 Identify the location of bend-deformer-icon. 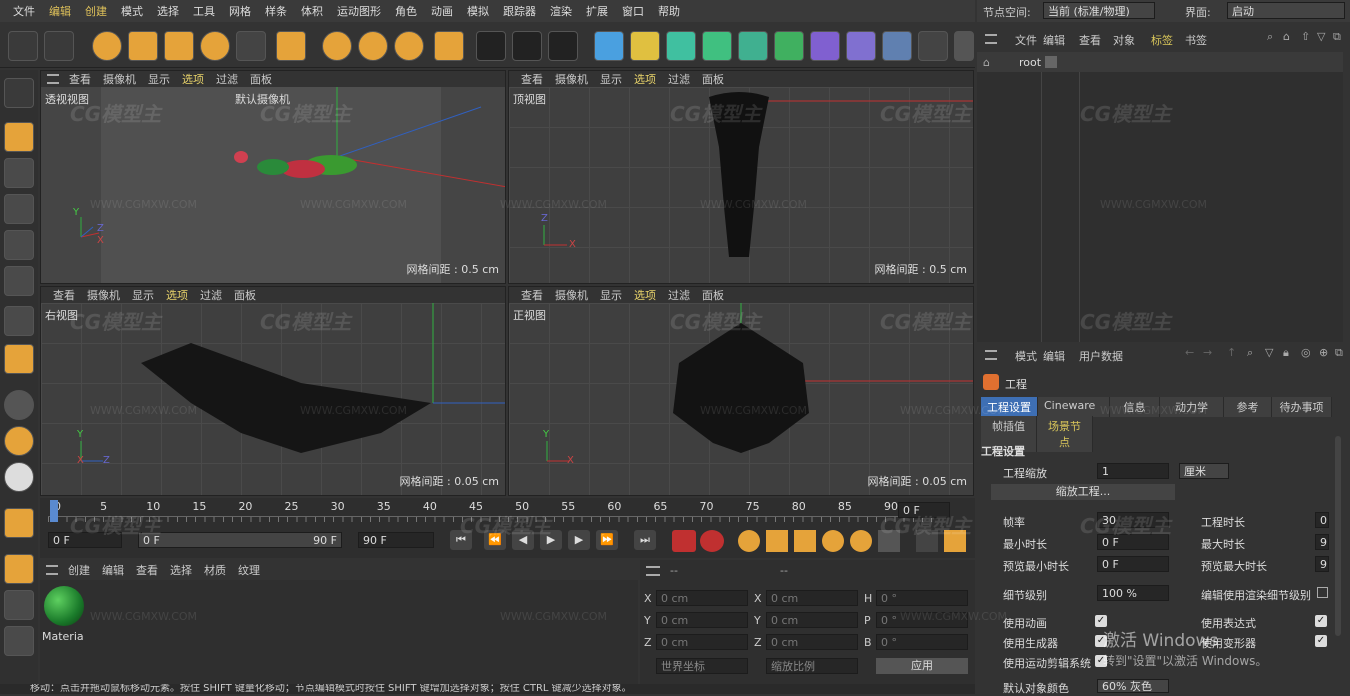
(861, 46).